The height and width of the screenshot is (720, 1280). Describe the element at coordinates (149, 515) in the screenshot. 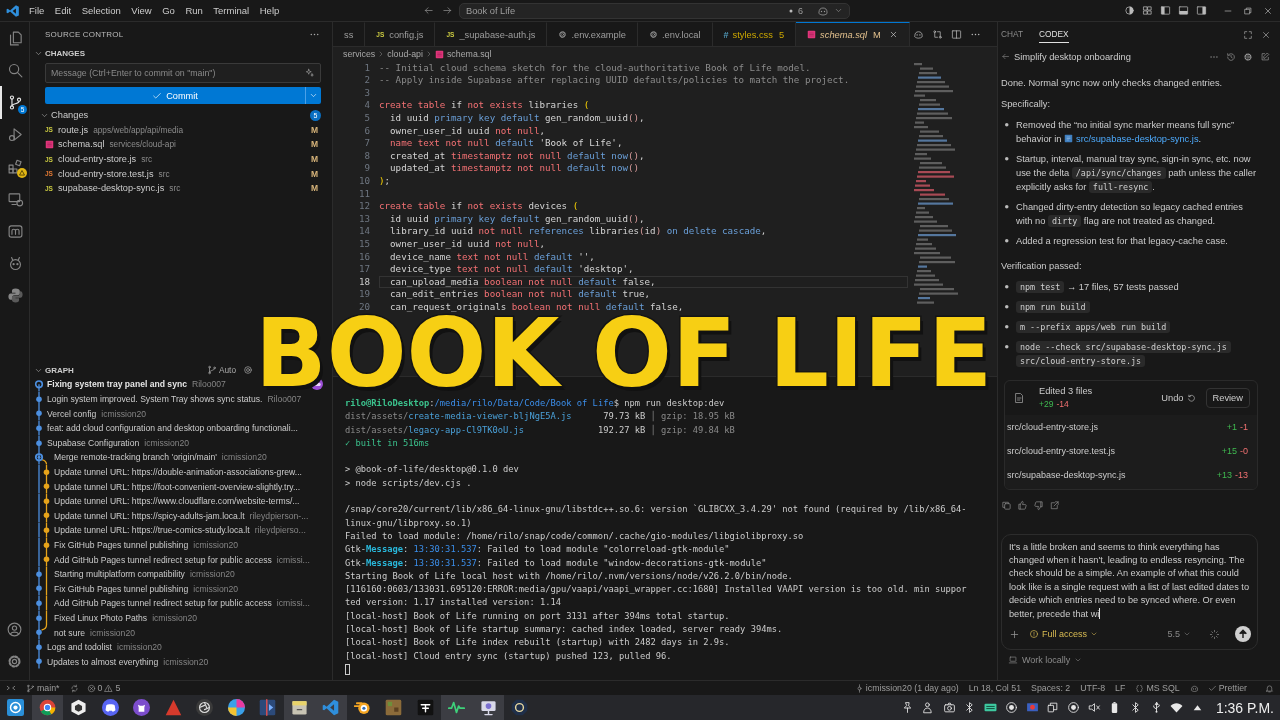

I see `commit-message: Update tunnel URL: https://spicy-adults-jam.loca.lt` at that location.